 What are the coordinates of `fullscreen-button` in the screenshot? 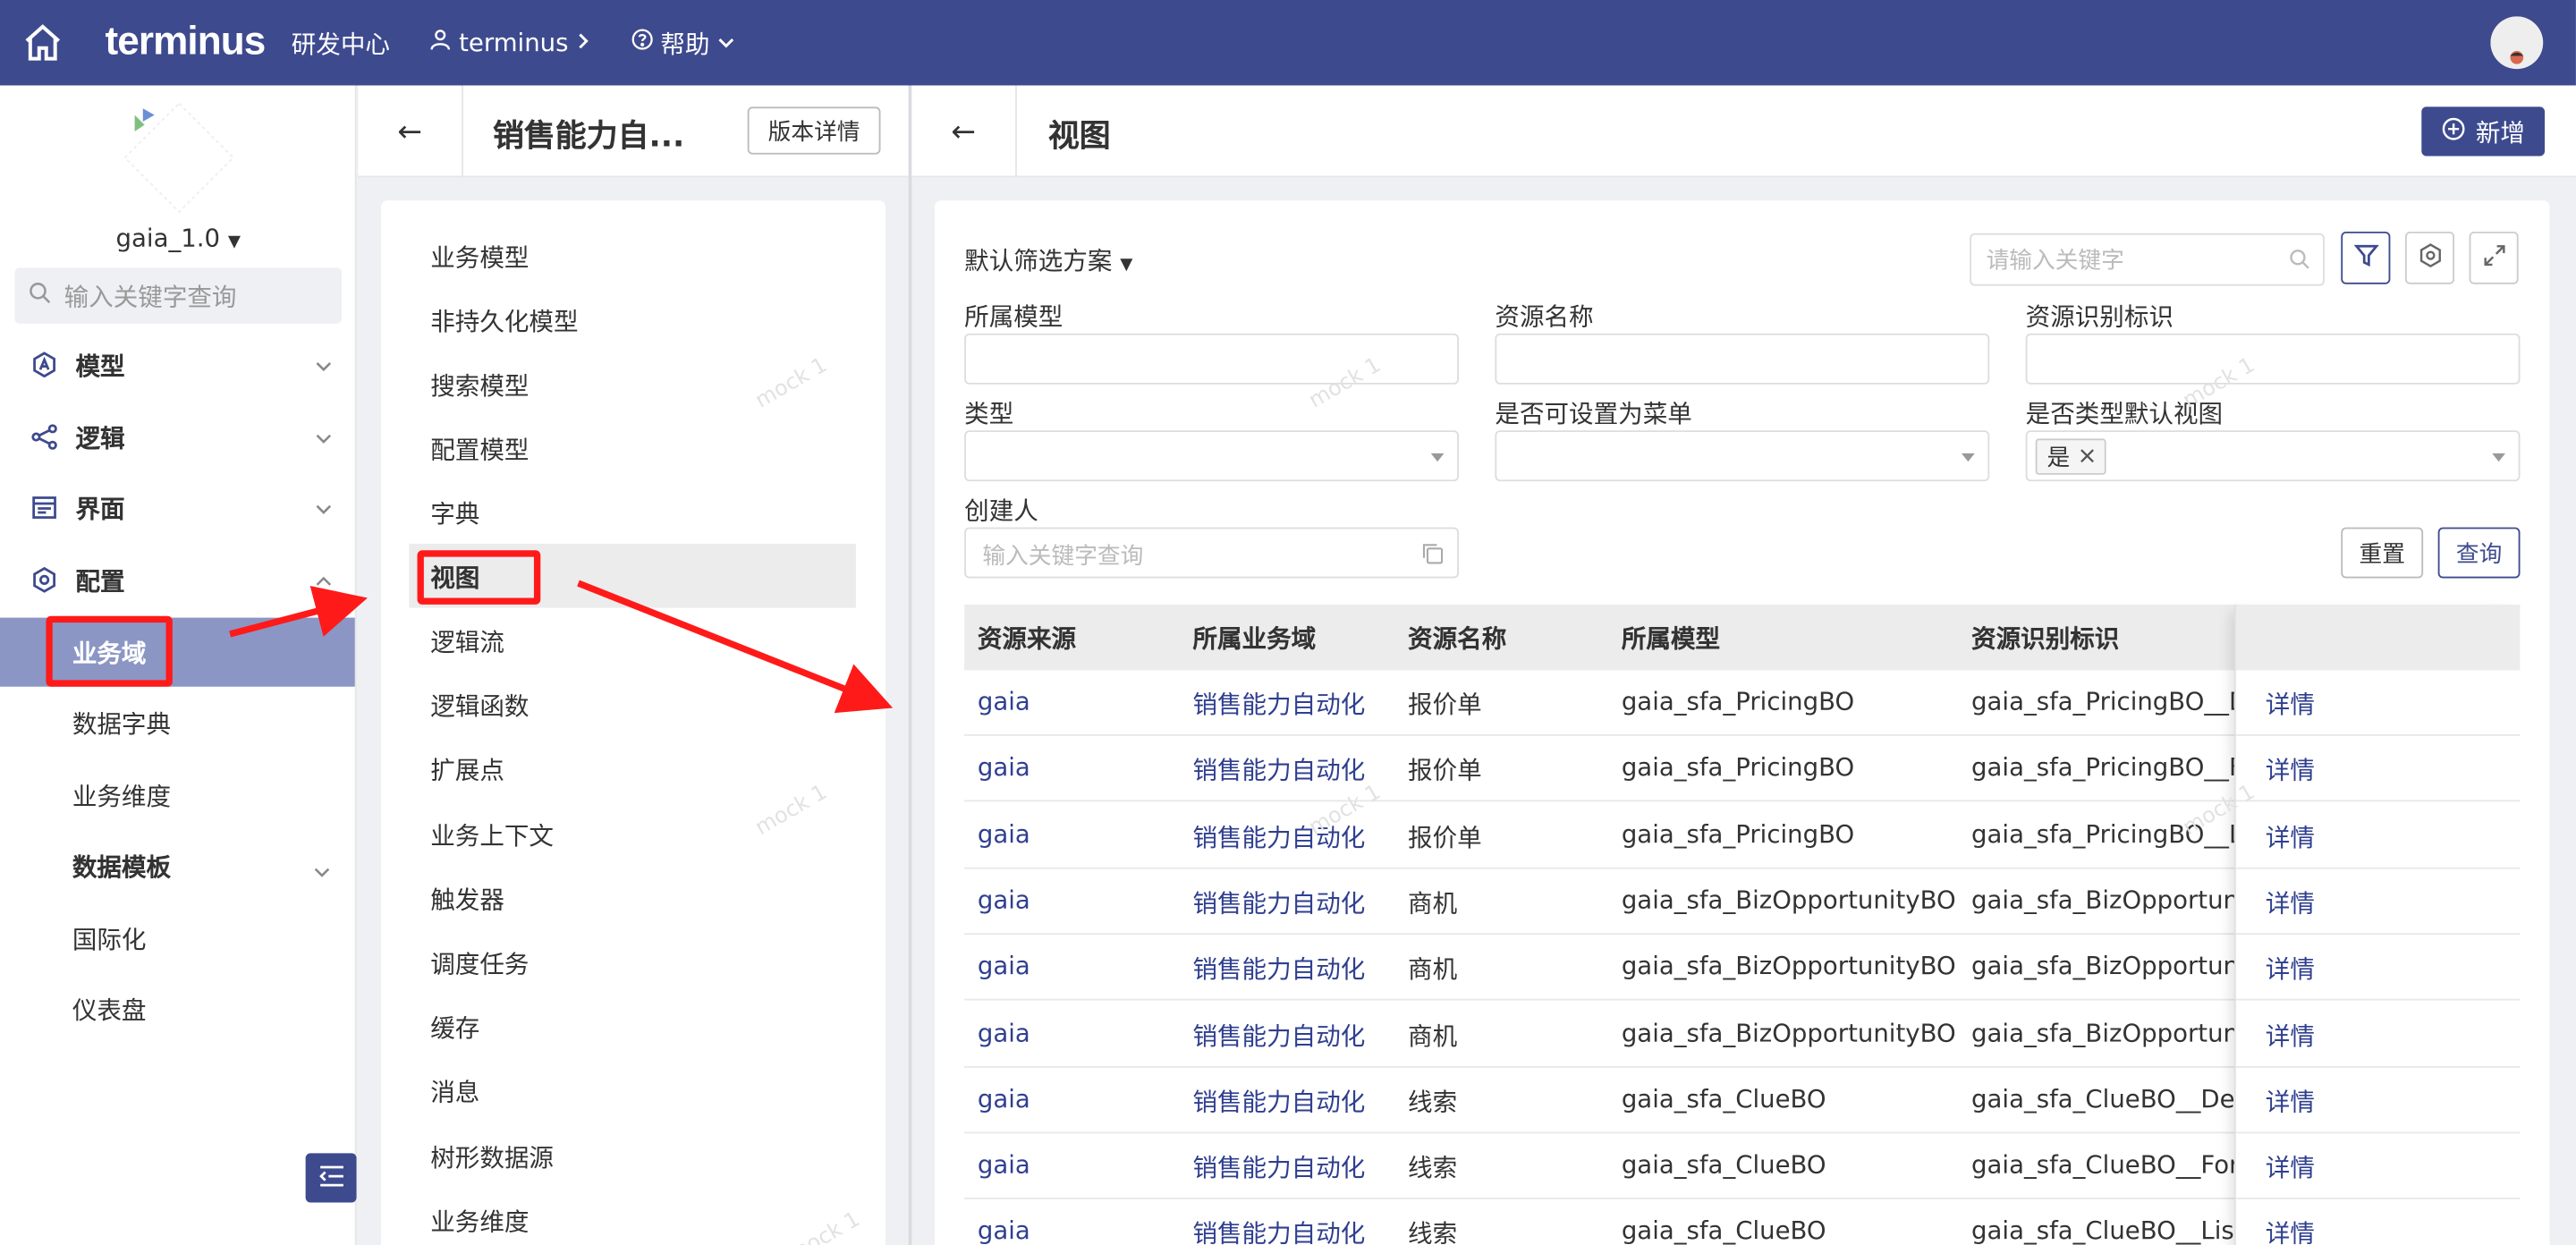 It's located at (2494, 257).